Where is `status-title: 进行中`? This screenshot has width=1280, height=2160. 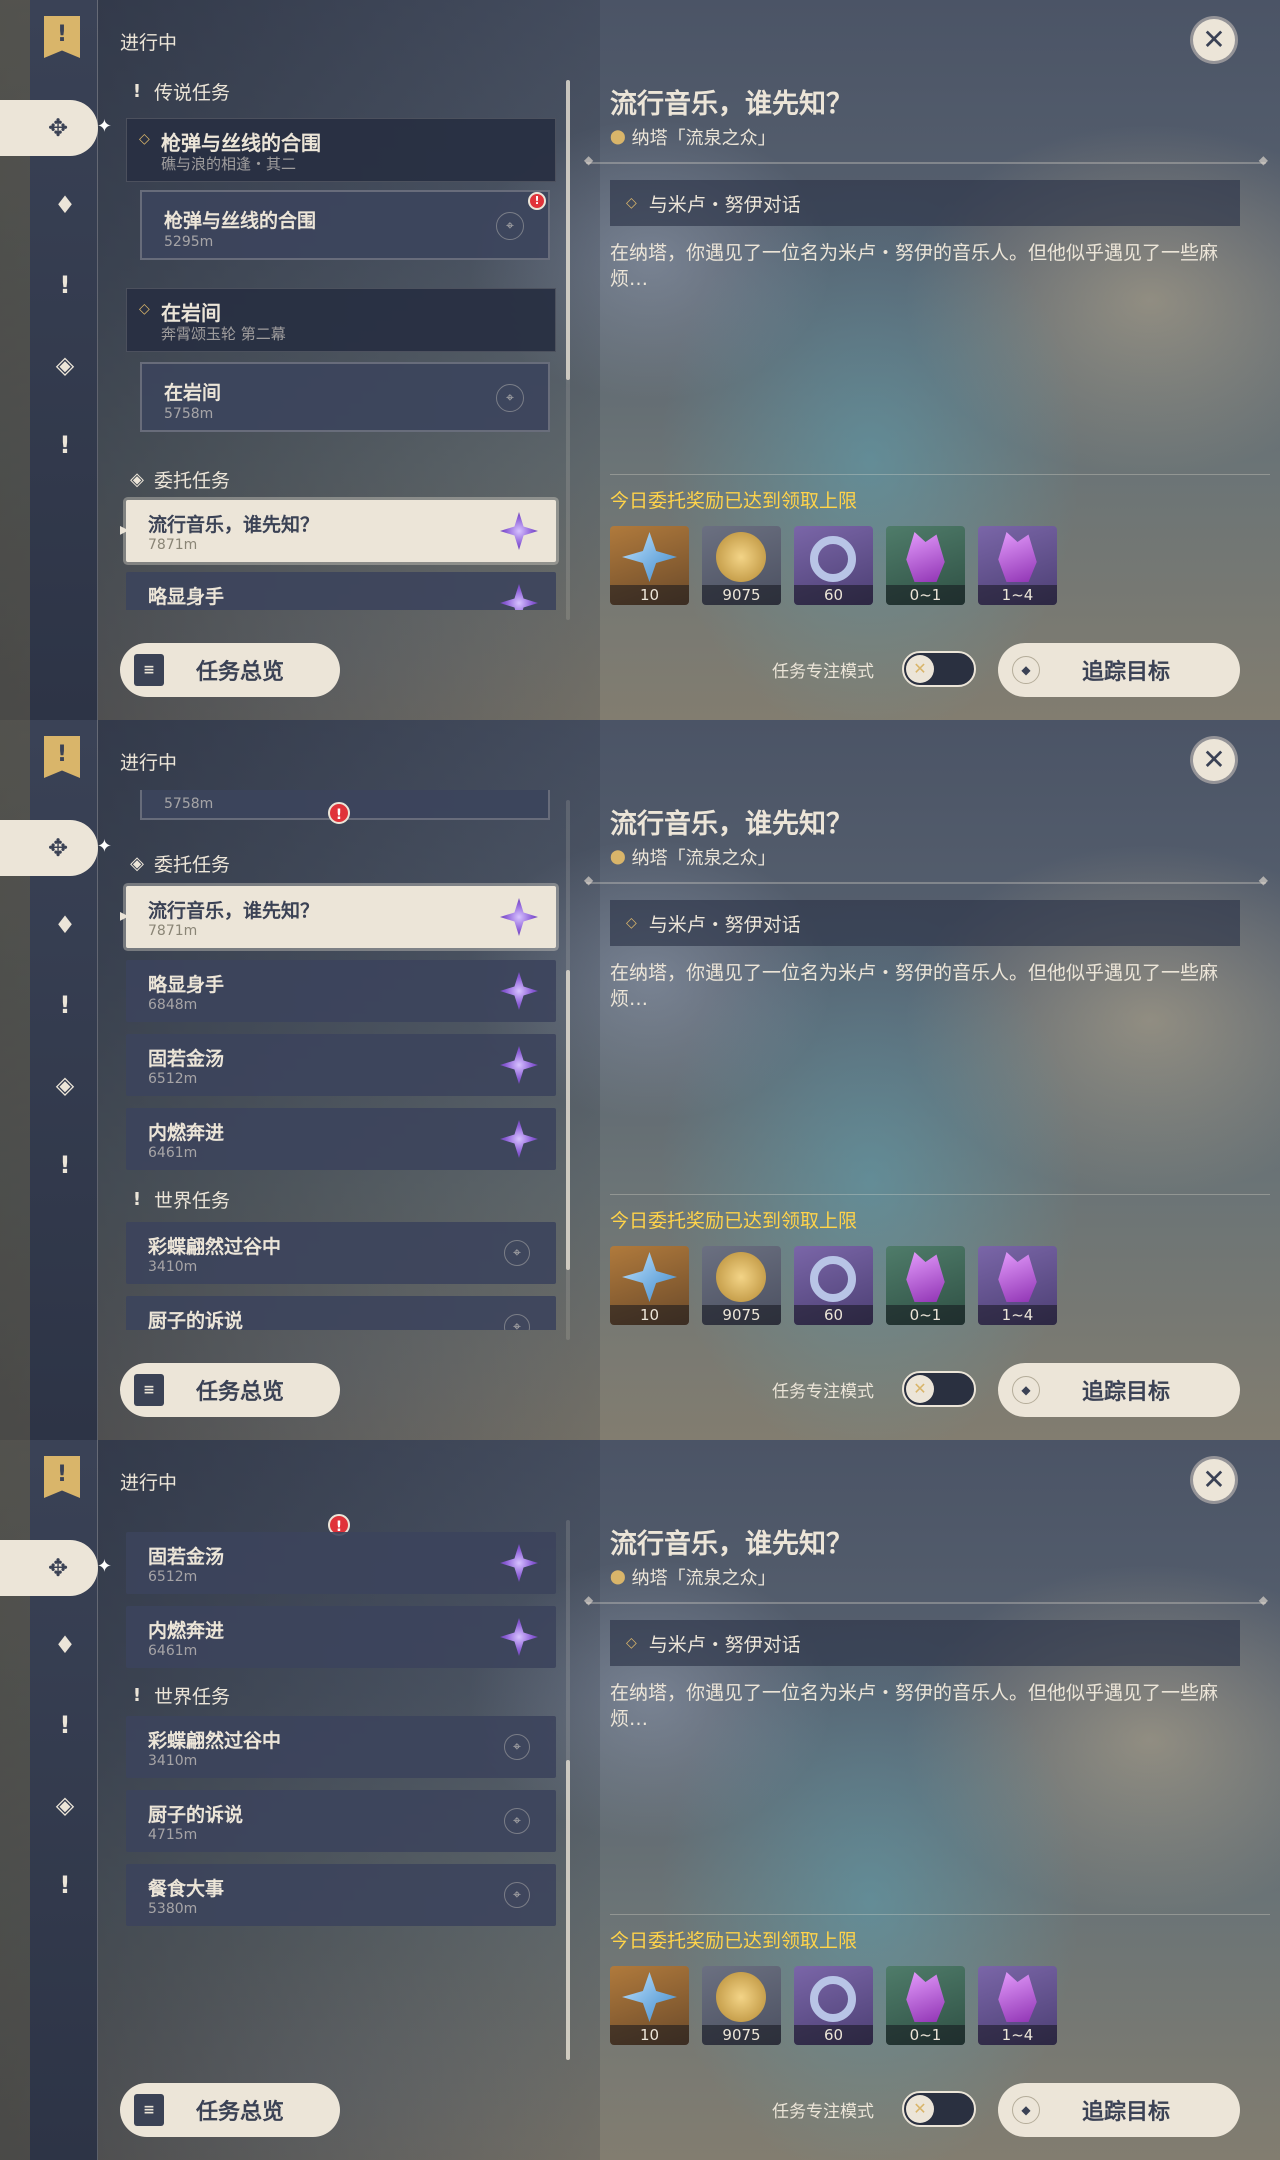 status-title: 进行中 is located at coordinates (149, 43).